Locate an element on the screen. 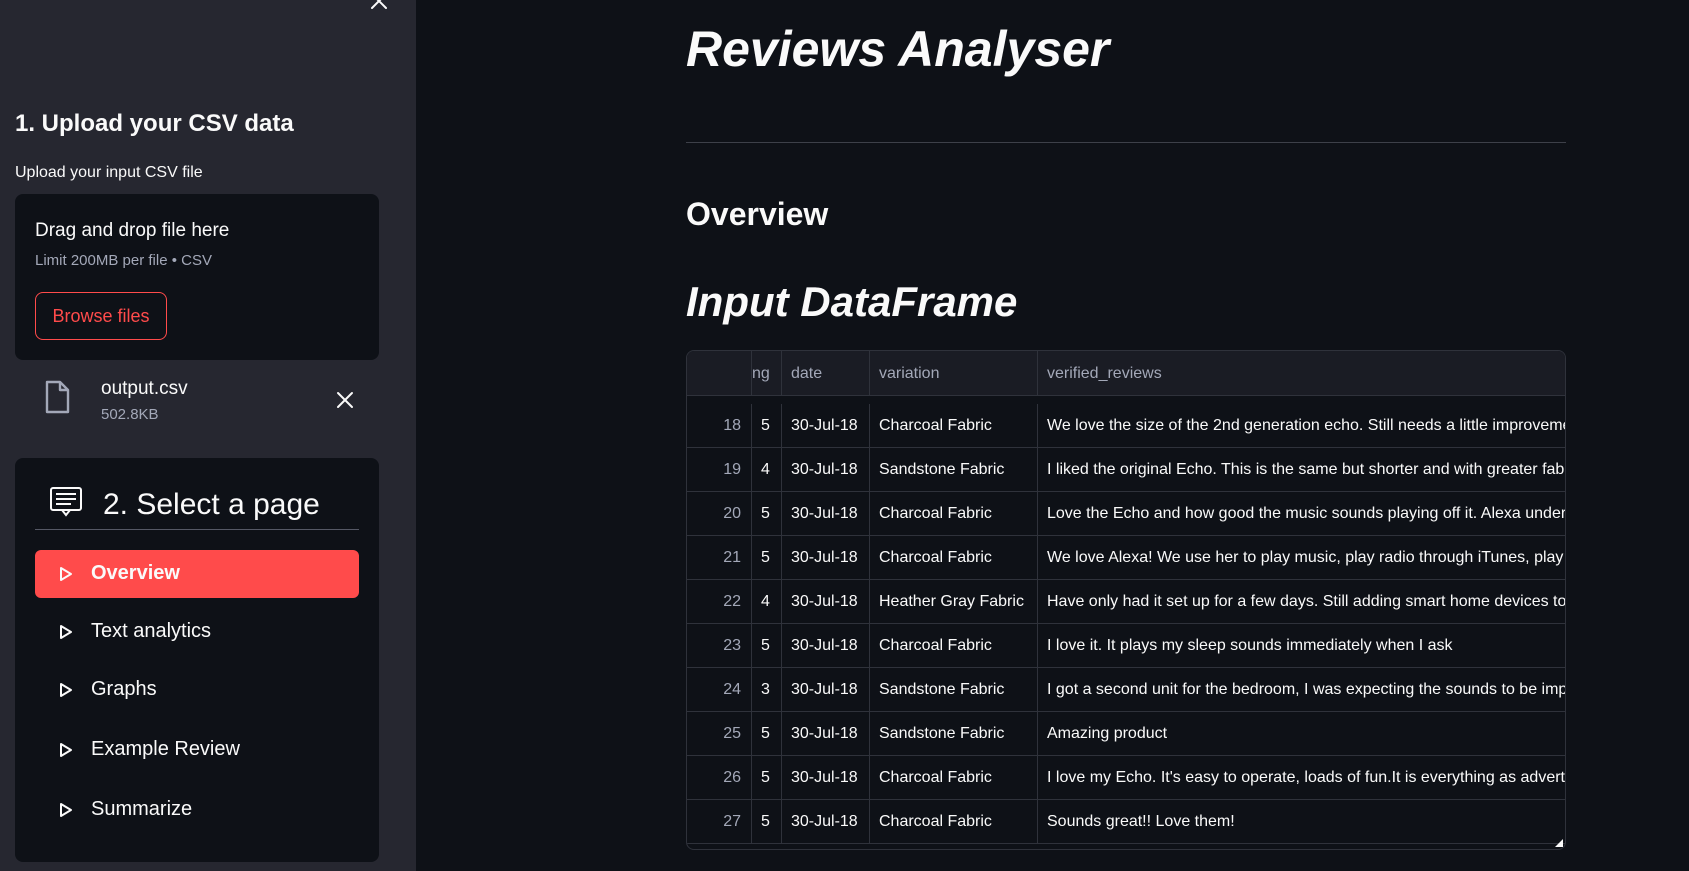  remove-file-icon is located at coordinates (345, 400).